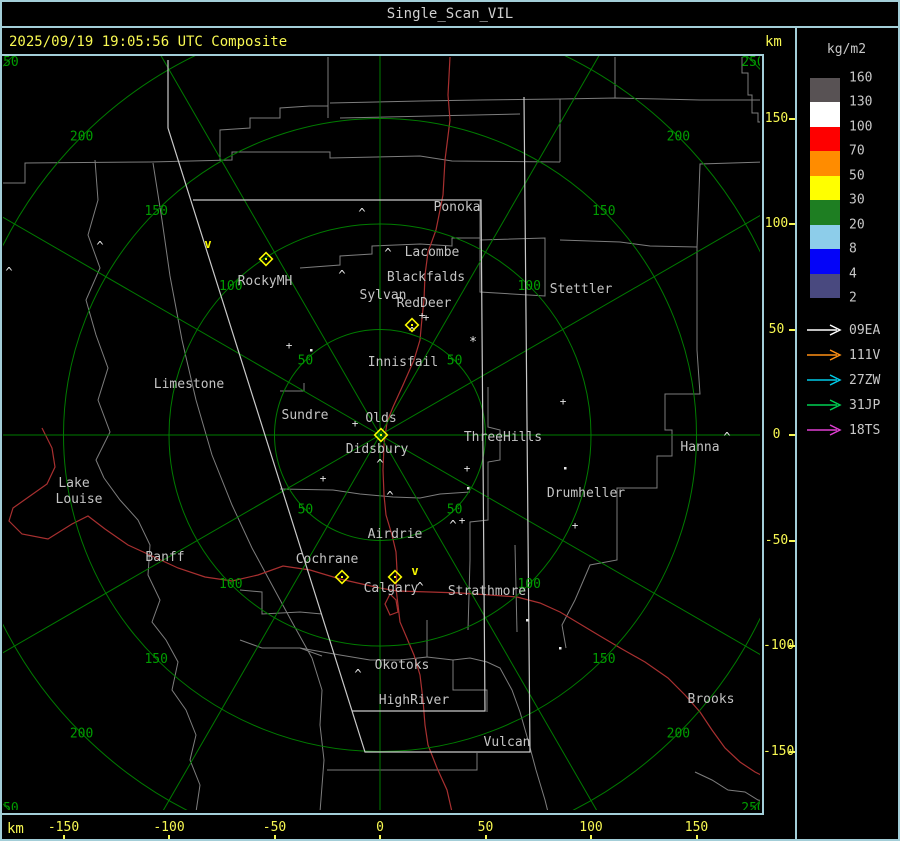 This screenshot has width=900, height=841. What do you see at coordinates (591, 827) in the screenshot?
I see `x-axis-tick-label: 100` at bounding box center [591, 827].